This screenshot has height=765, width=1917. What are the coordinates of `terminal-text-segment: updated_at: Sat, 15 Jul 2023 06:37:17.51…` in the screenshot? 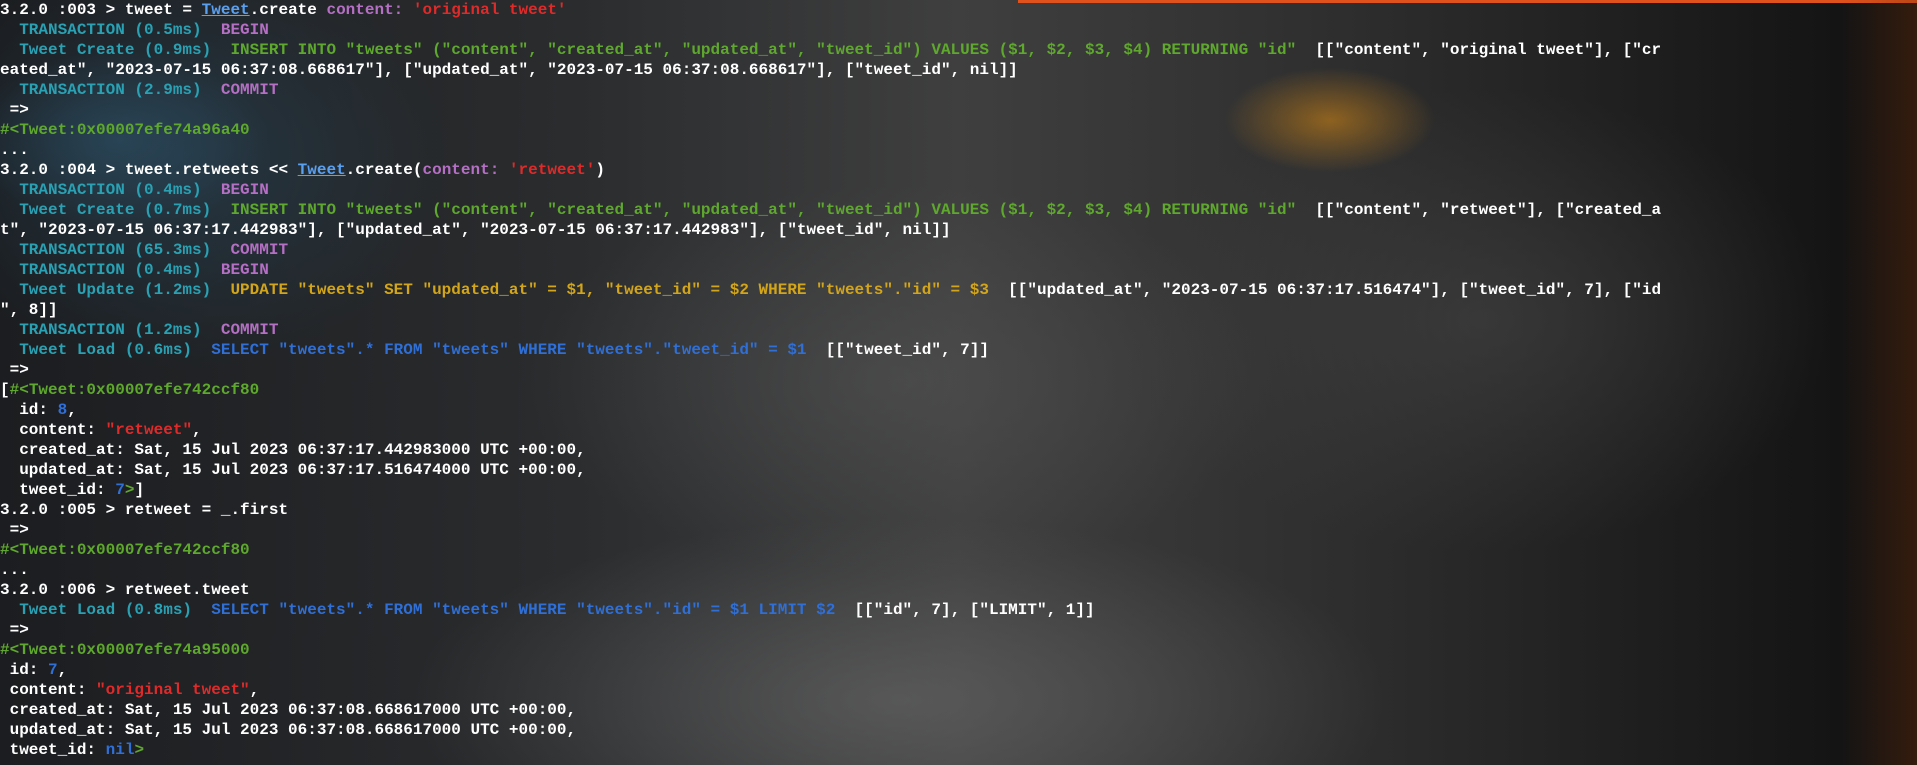 It's located at (293, 470).